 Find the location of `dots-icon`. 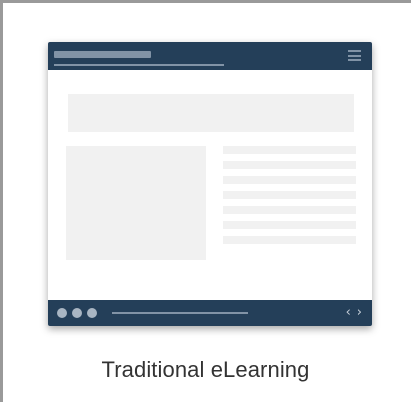

dots-icon is located at coordinates (77, 313).